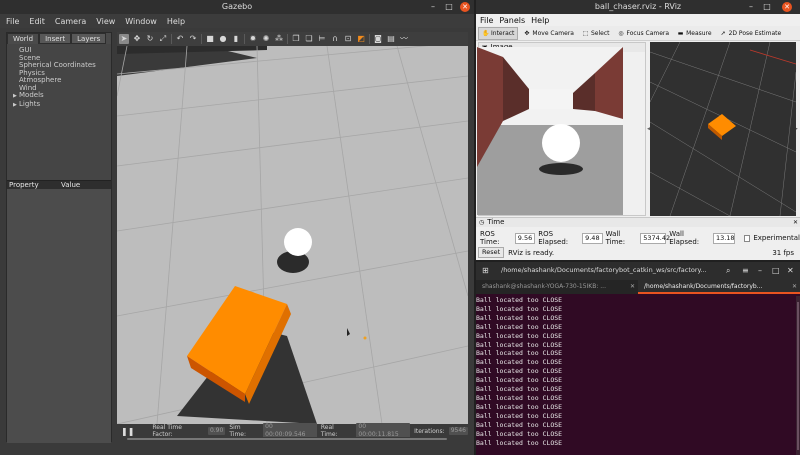 The image size is (800, 455). What do you see at coordinates (37, 21) in the screenshot?
I see `menu-edit: Edit` at bounding box center [37, 21].